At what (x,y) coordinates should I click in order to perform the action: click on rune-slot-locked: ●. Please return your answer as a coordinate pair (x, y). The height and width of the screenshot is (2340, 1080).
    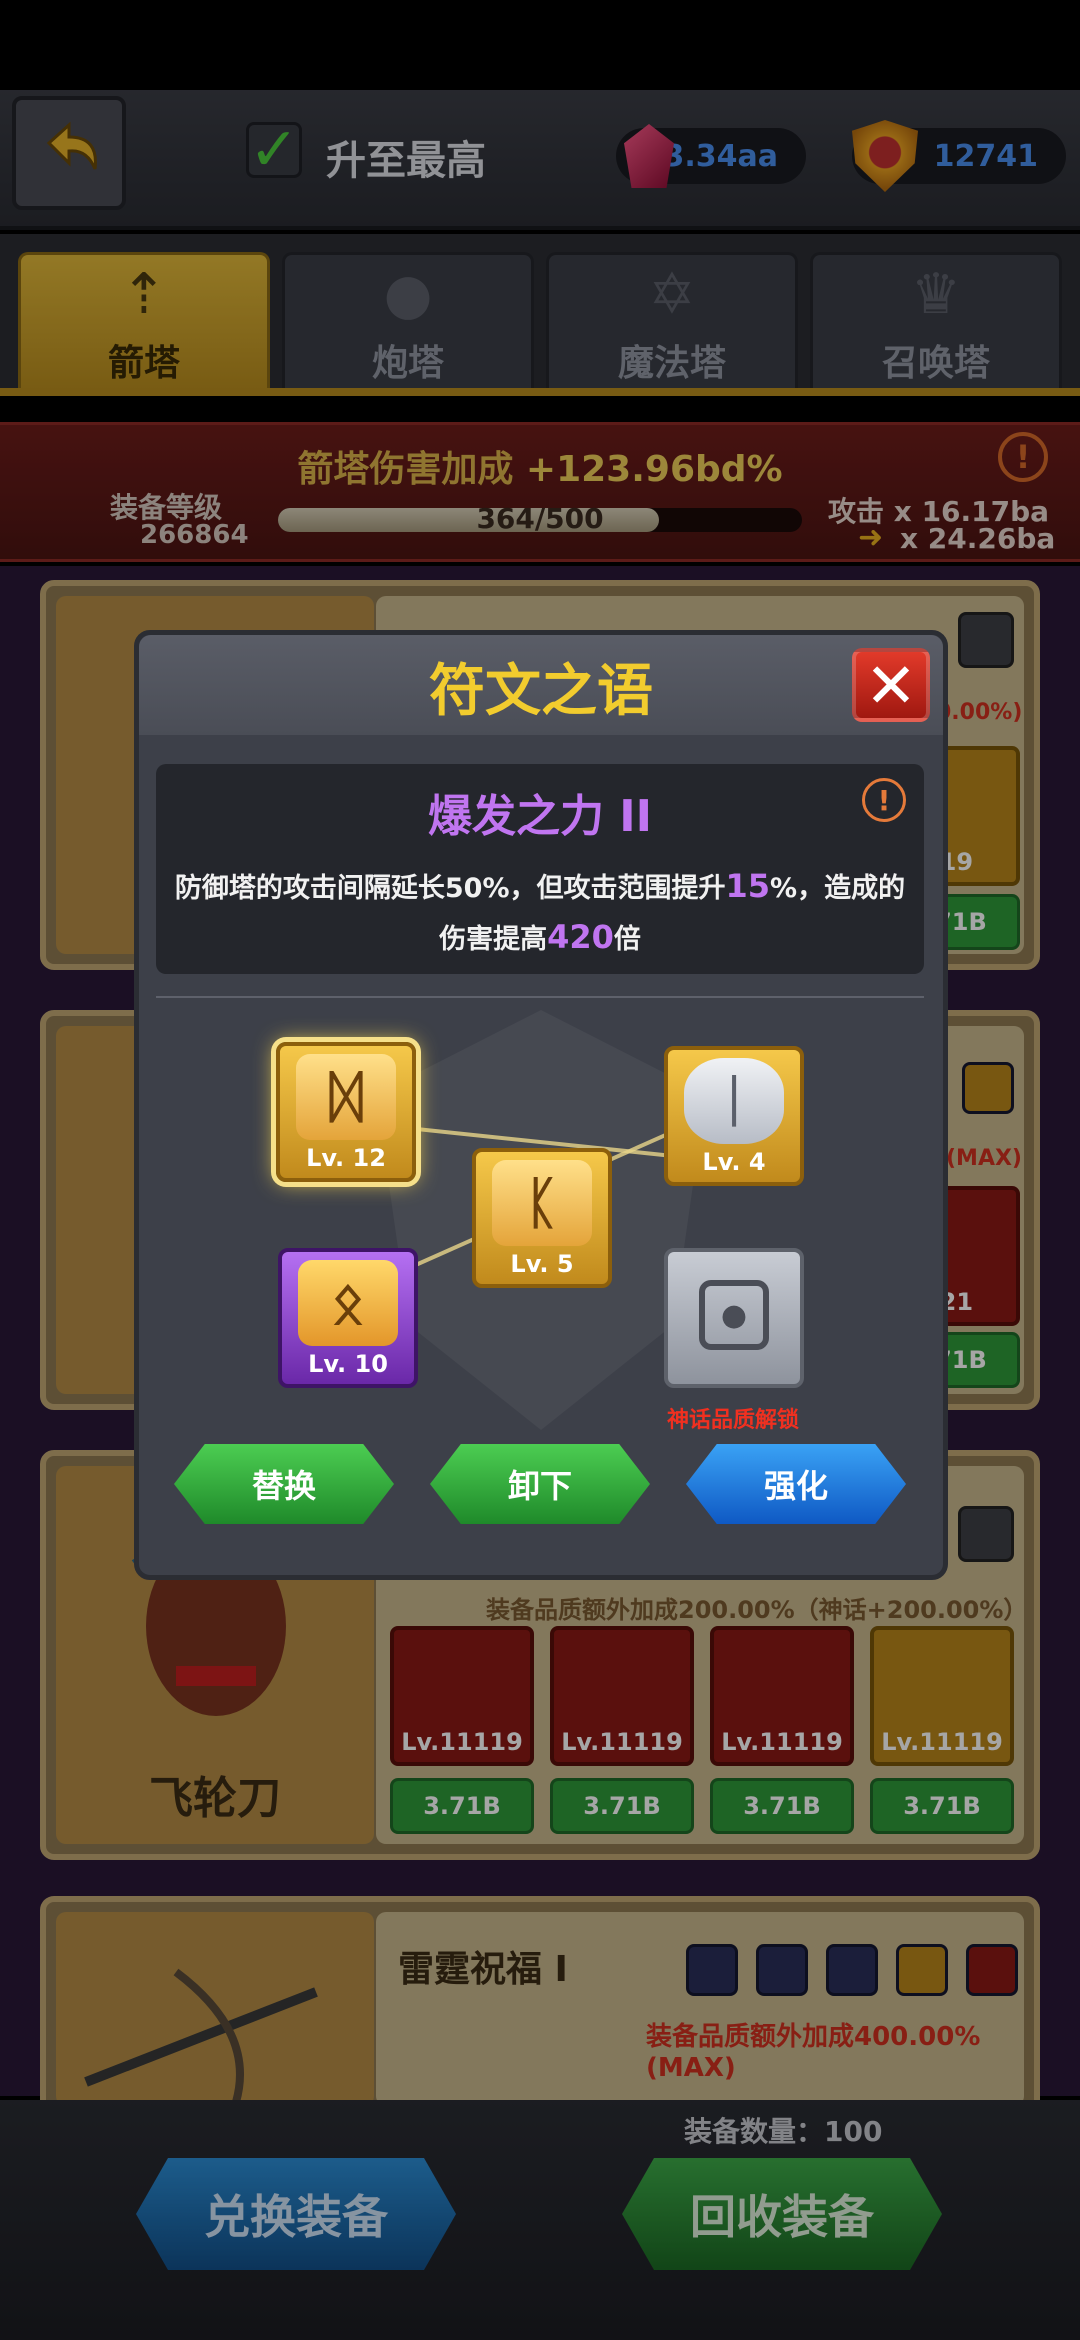
    Looking at the image, I should click on (734, 1318).